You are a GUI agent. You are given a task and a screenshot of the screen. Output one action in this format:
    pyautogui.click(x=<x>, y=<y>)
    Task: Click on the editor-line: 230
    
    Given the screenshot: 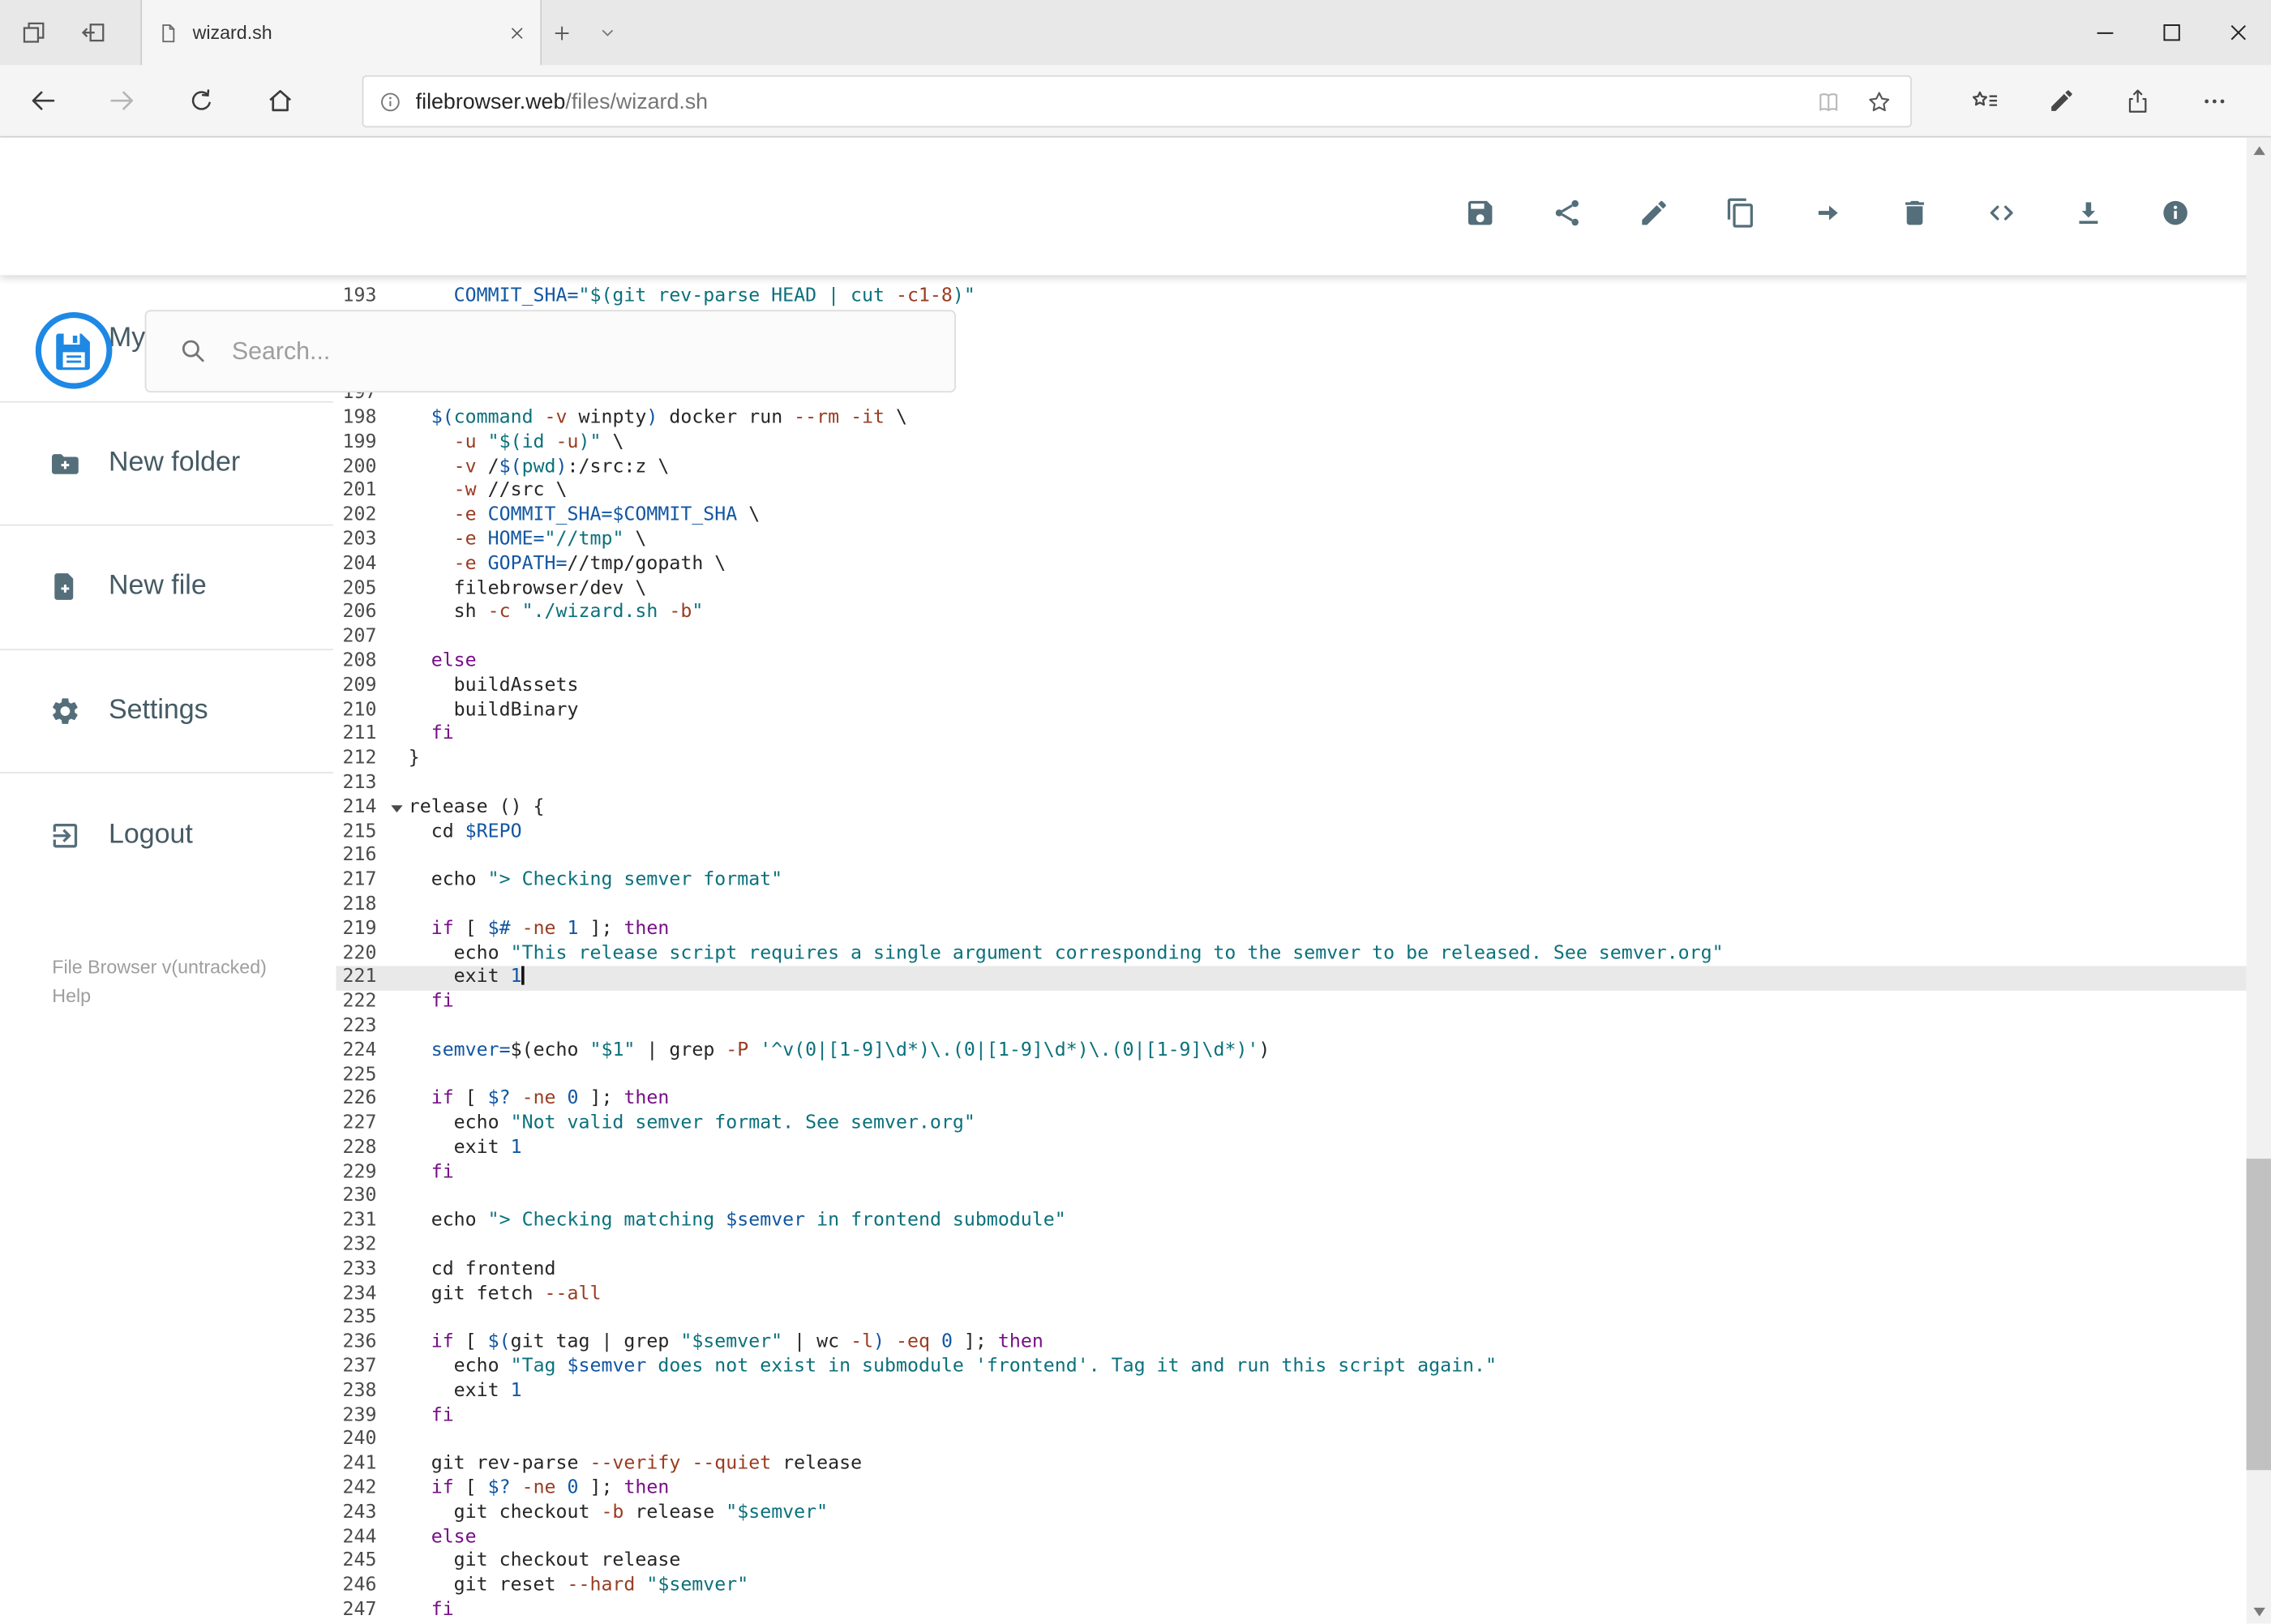 What is the action you would take?
    pyautogui.click(x=1291, y=1198)
    